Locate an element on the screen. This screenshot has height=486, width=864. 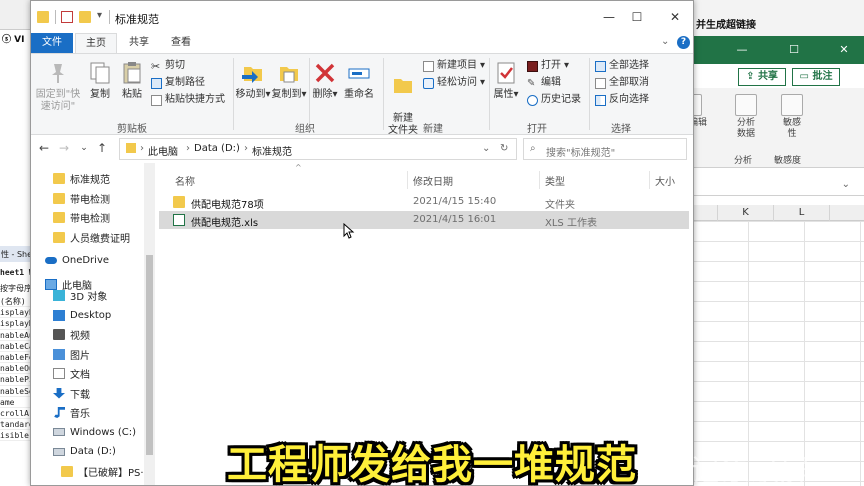
column-header-k: K is located at coordinates (746, 213).